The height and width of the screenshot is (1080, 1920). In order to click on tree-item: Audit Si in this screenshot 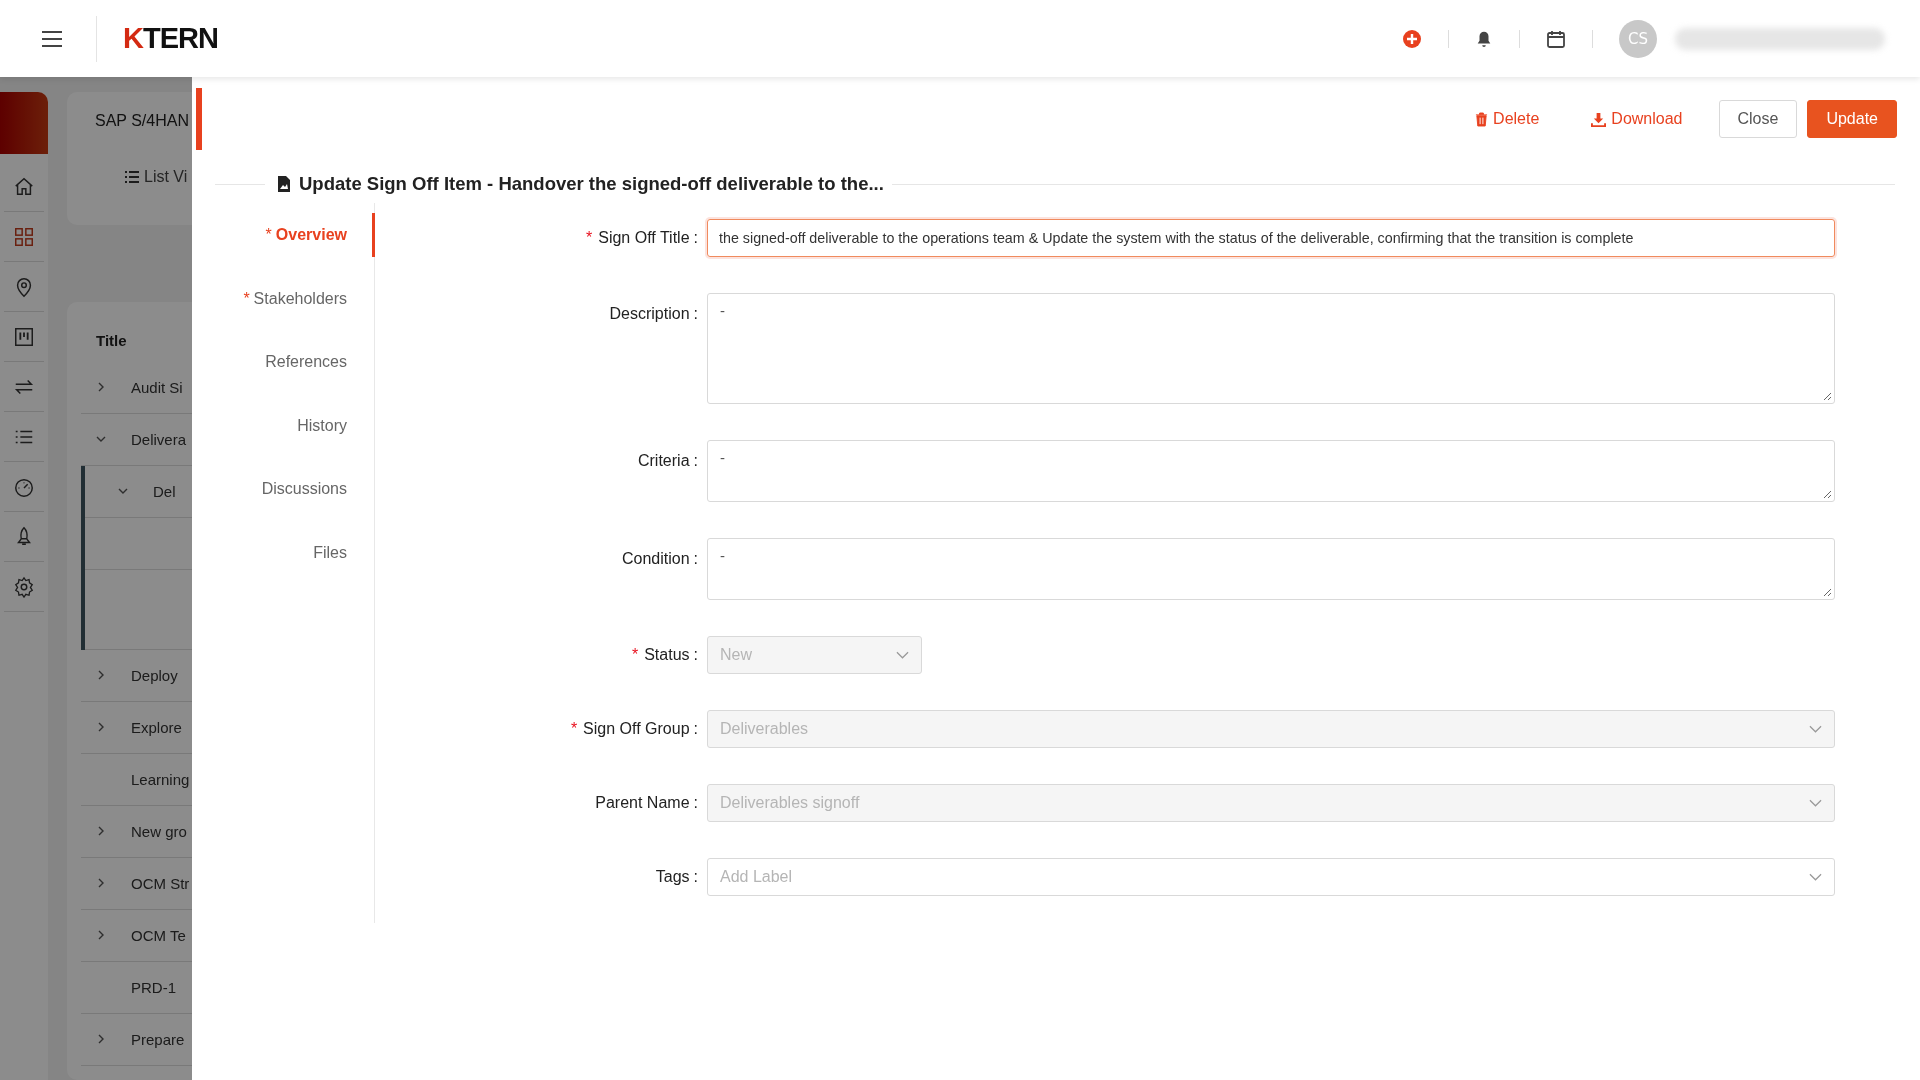, I will do `click(157, 387)`.